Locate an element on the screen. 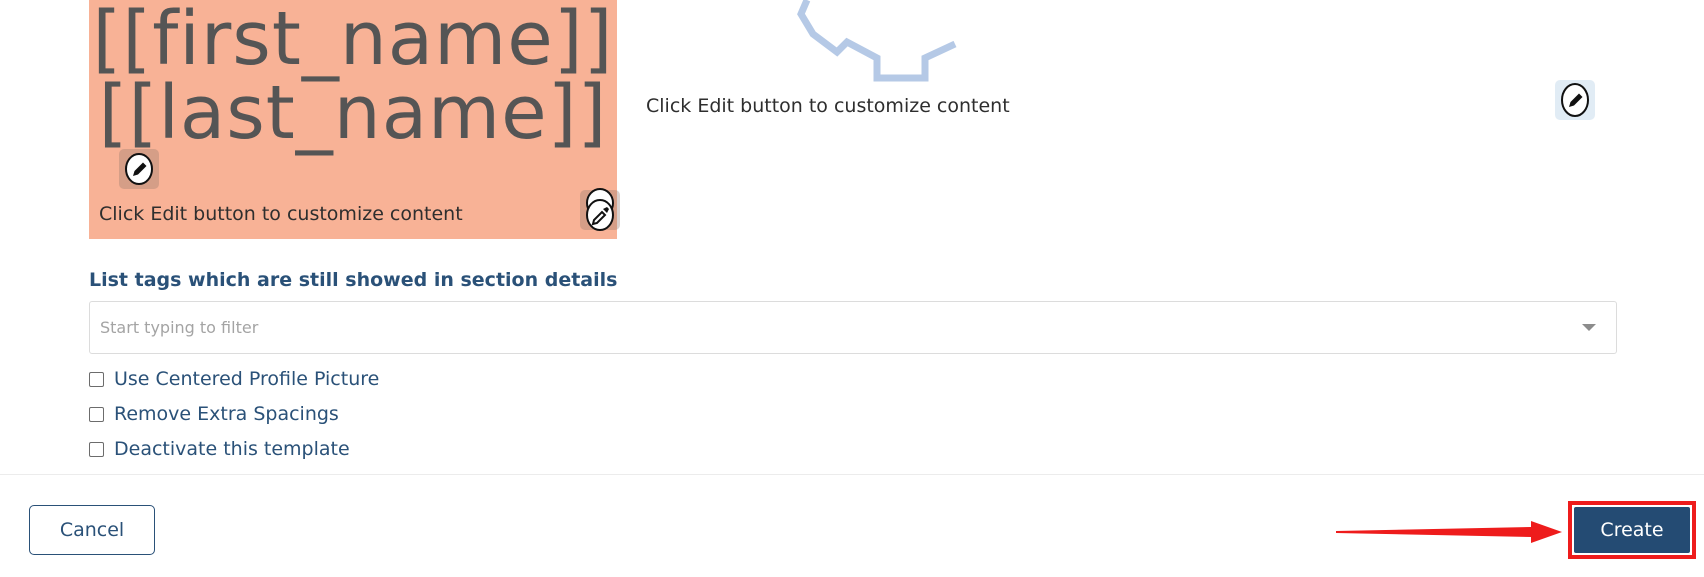 The height and width of the screenshot is (577, 1704). right-panel-caption: Click Edit button to customize content is located at coordinates (828, 106).